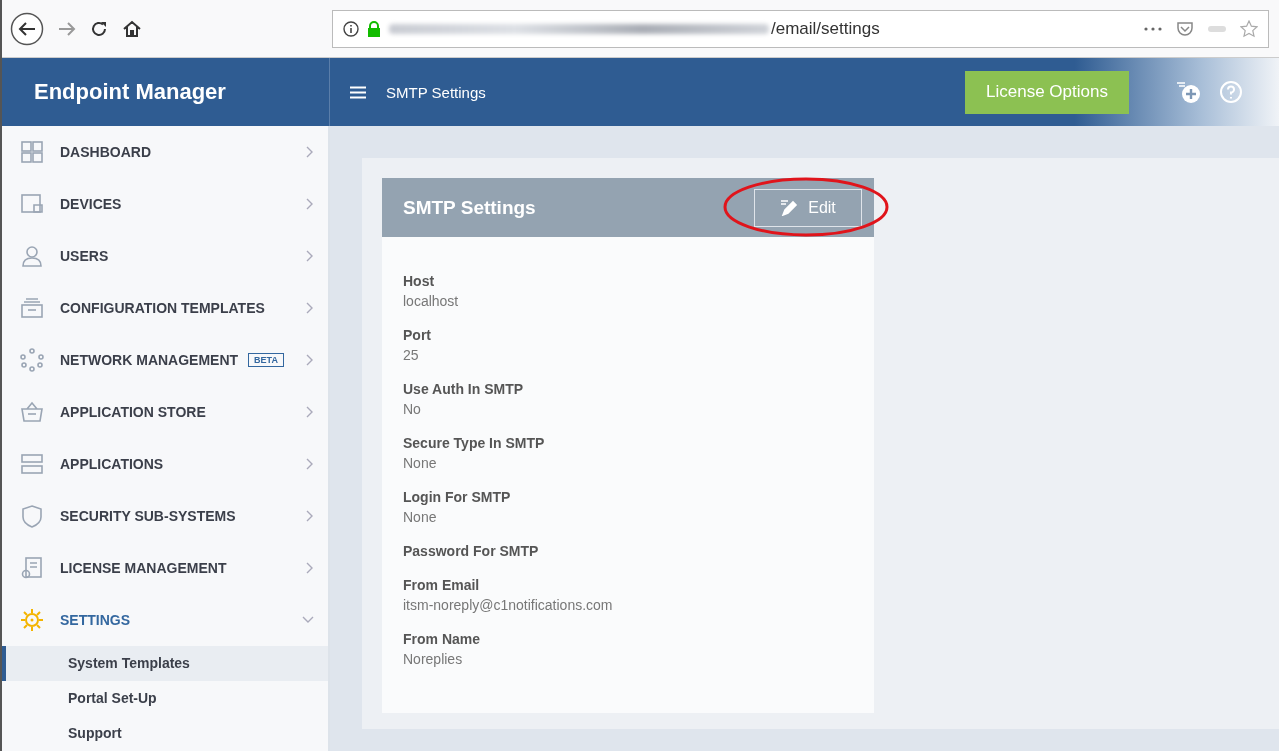 The height and width of the screenshot is (751, 1279). What do you see at coordinates (32, 152) in the screenshot?
I see `grid-icon` at bounding box center [32, 152].